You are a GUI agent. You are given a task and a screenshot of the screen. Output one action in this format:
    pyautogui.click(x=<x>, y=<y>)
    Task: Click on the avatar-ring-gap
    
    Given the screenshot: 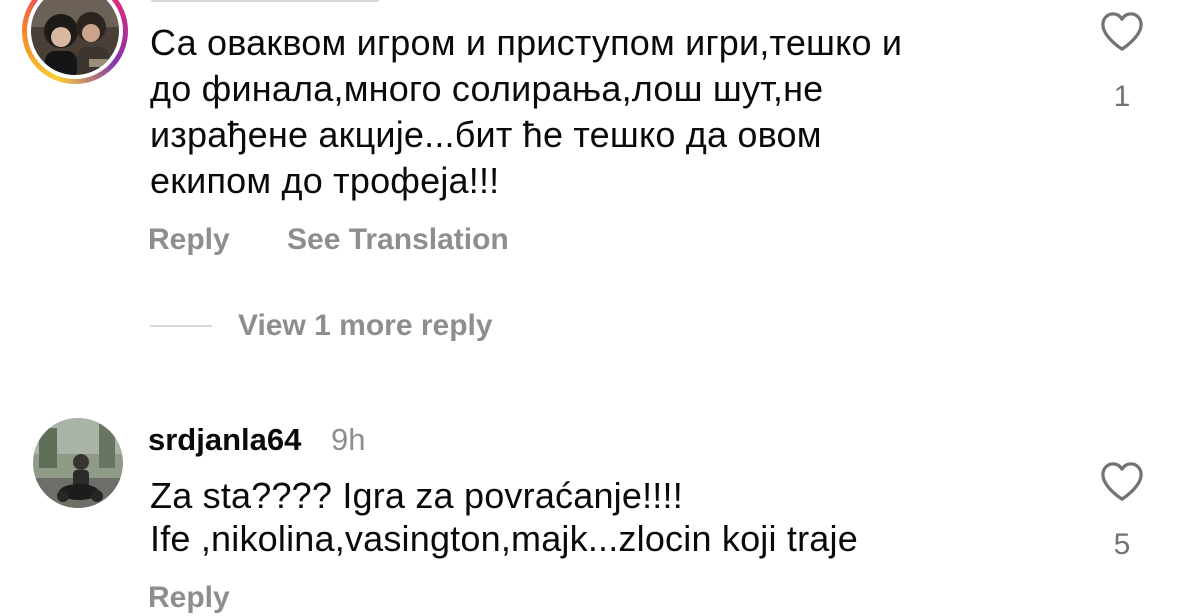 What is the action you would take?
    pyautogui.click(x=75, y=39)
    